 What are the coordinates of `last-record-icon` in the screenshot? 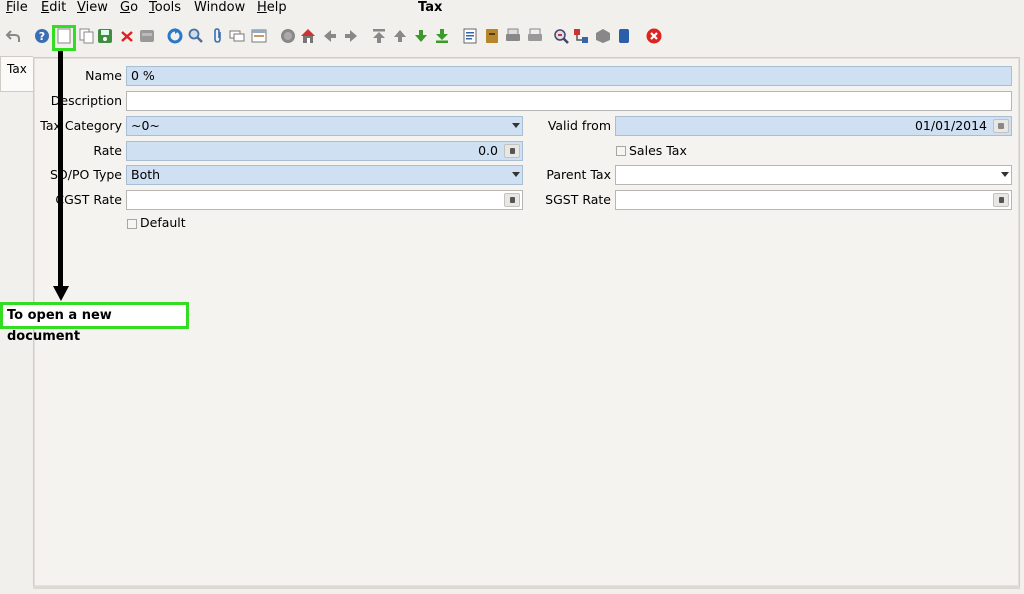 It's located at (442, 36).